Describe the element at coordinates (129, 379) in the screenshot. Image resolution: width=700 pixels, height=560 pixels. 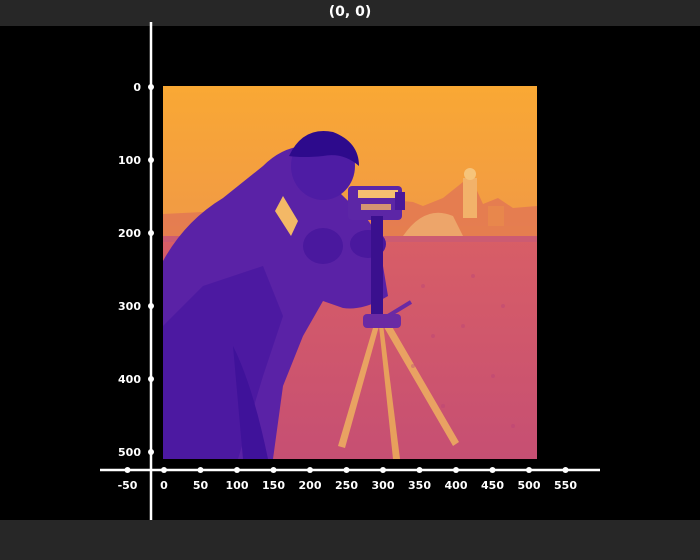
I see `y-tick-label: 400` at that location.